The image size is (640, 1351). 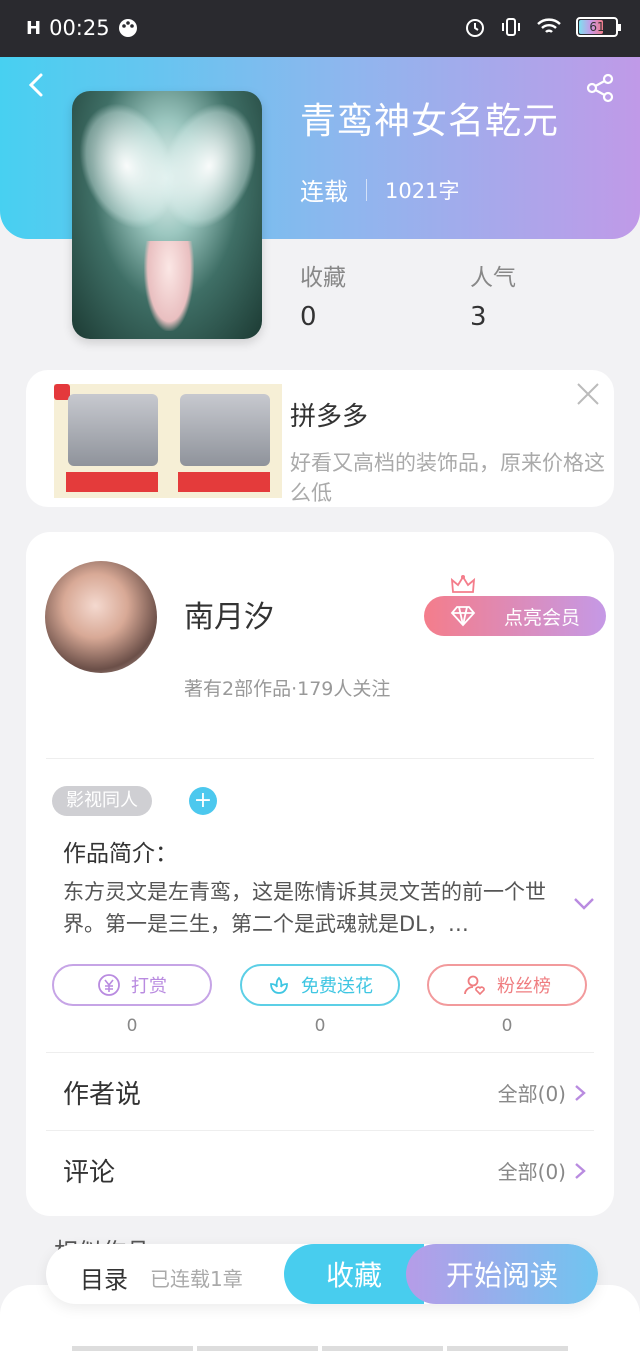 What do you see at coordinates (102, 1095) in the screenshot?
I see `author-notes-title: 作者说` at bounding box center [102, 1095].